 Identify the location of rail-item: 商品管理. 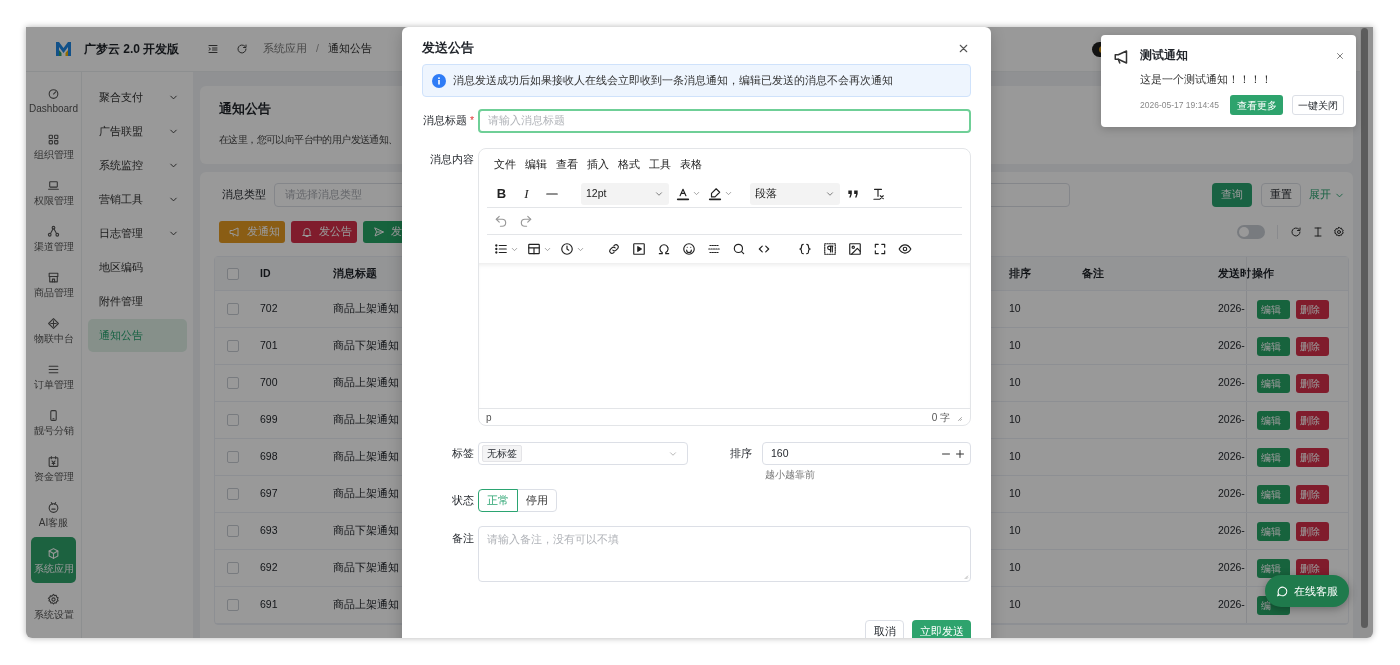
(53, 284).